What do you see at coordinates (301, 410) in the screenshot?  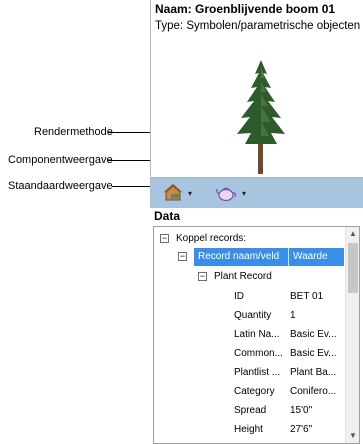 I see `field-value: 15'0"` at bounding box center [301, 410].